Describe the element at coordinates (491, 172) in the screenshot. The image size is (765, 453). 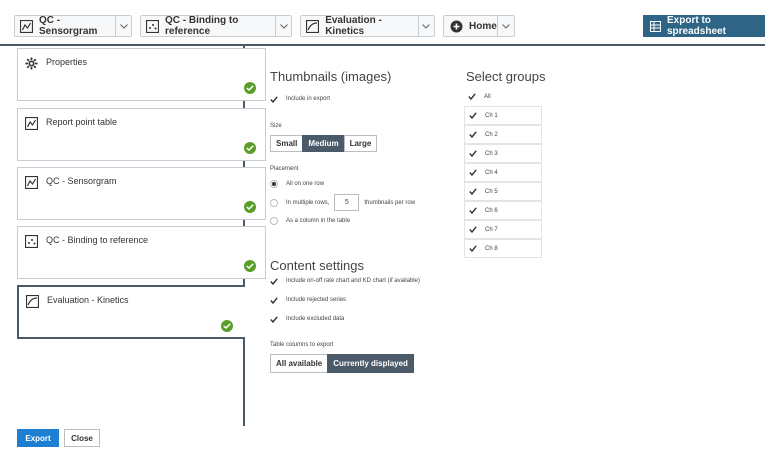
I see `group-label: Ch 4` at that location.